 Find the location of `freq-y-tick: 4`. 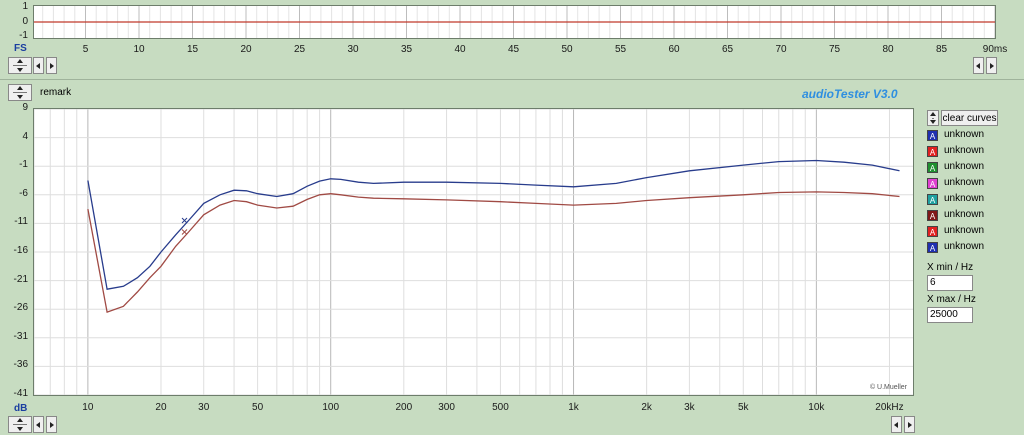

freq-y-tick: 4 is located at coordinates (25, 136).